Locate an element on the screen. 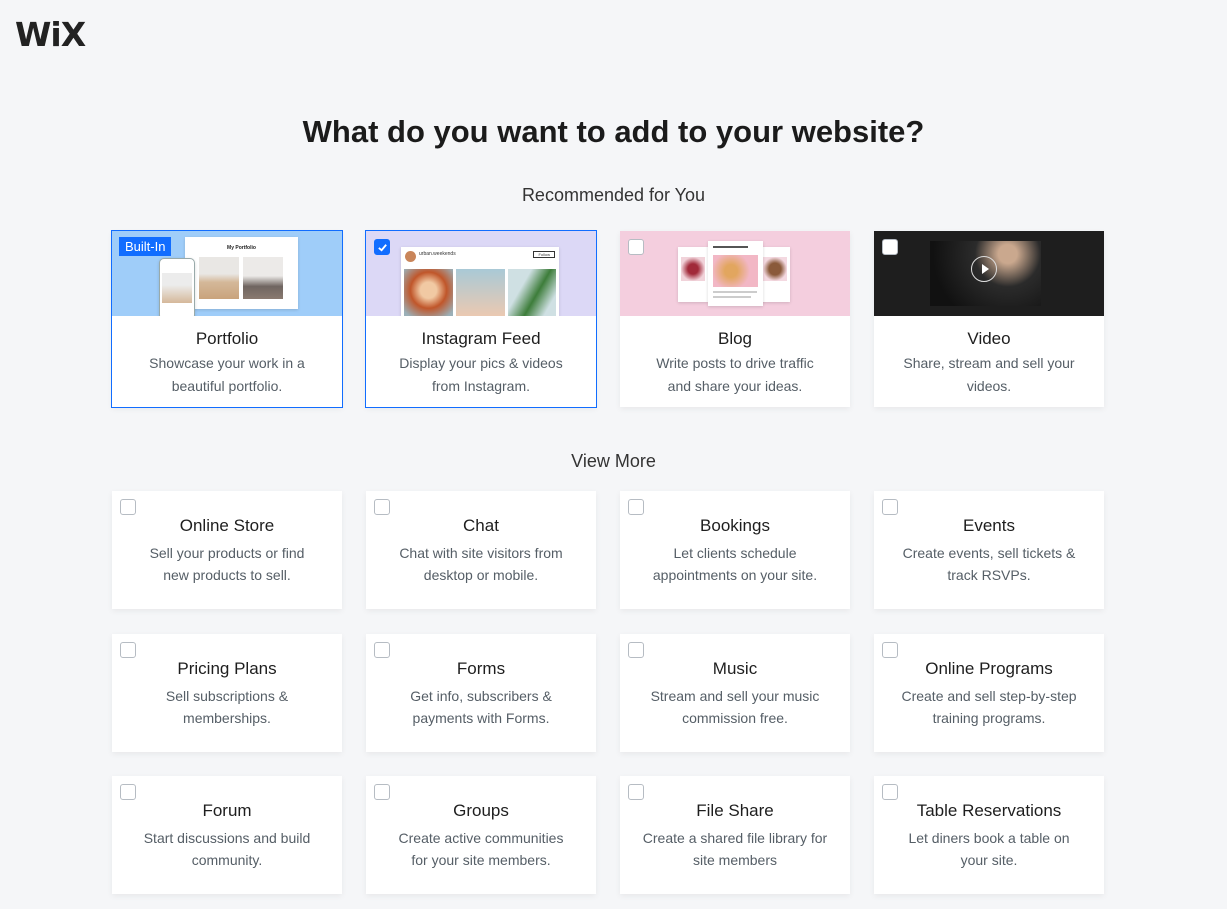  card-title: Forms is located at coordinates (481, 668).